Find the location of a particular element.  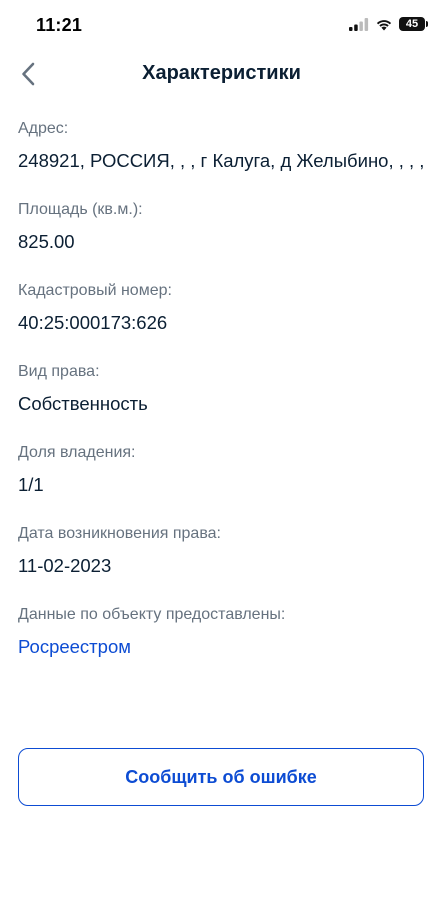

field-label: Площадь (кв.м.): is located at coordinates (80, 209).